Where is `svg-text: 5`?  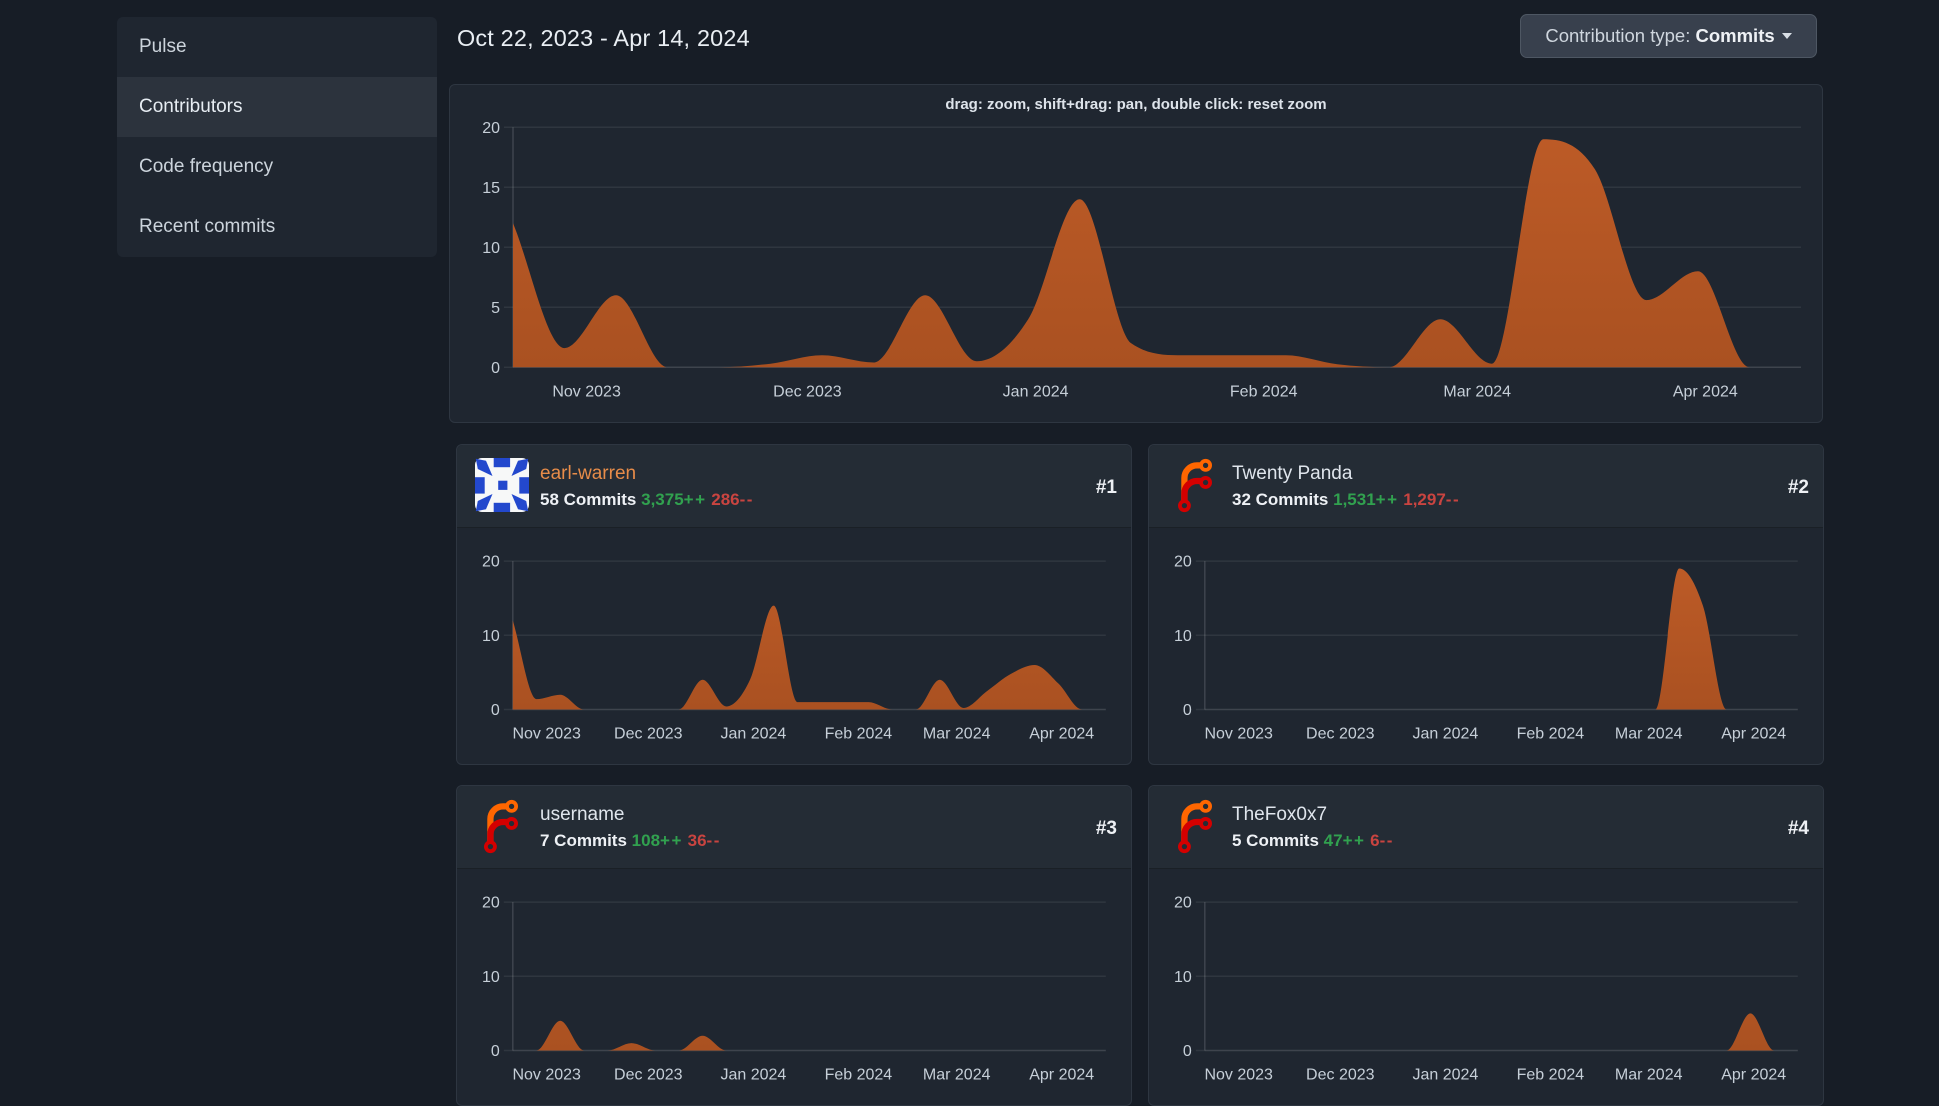 svg-text: 5 is located at coordinates (495, 308).